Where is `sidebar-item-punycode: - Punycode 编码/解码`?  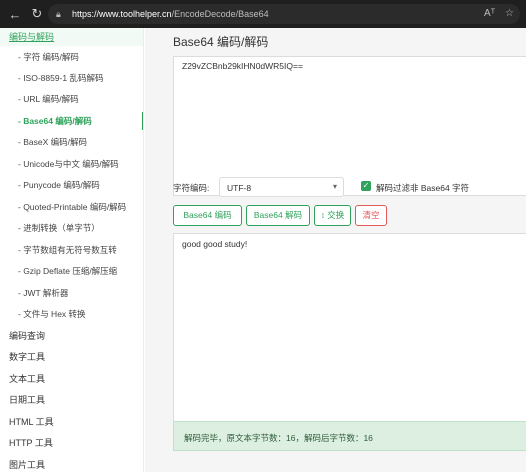 sidebar-item-punycode: - Punycode 编码/解码 is located at coordinates (71, 185).